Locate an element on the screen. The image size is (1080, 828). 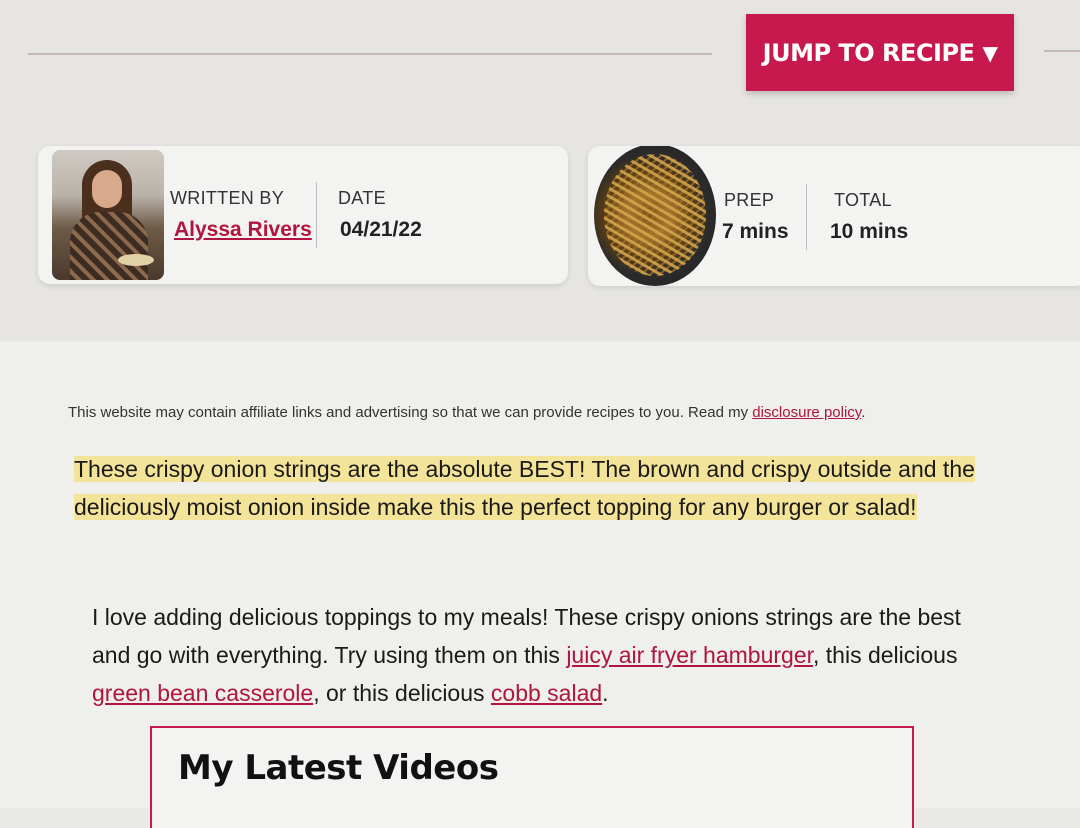
disclosure-policy-link: disclosure policy is located at coordinates (806, 412).